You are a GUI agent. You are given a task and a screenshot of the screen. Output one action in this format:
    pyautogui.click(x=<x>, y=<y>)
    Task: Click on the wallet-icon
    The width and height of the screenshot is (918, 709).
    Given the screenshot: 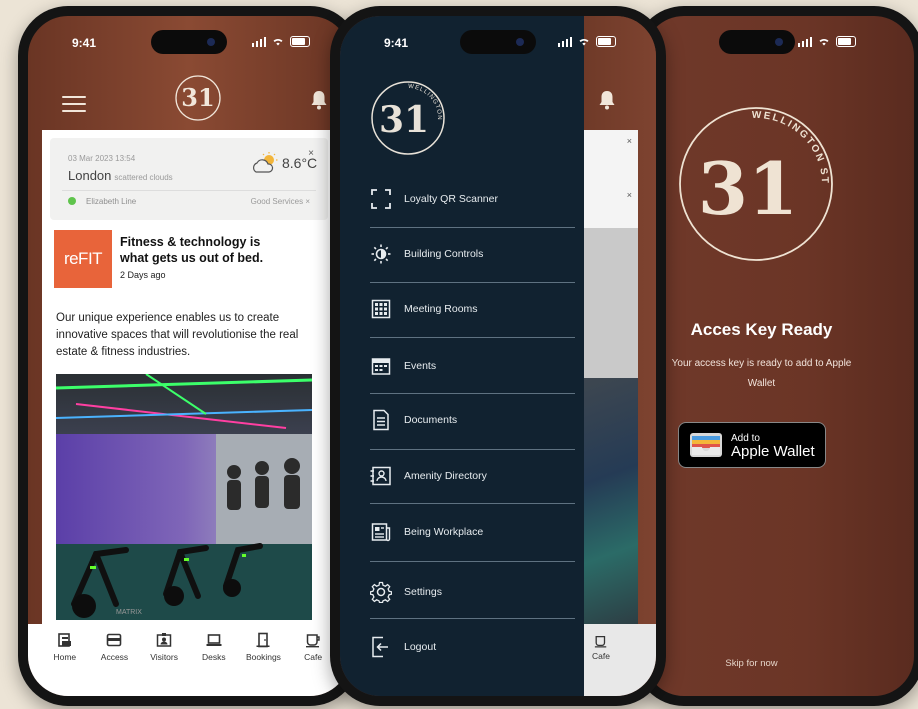 What is the action you would take?
    pyautogui.click(x=706, y=445)
    